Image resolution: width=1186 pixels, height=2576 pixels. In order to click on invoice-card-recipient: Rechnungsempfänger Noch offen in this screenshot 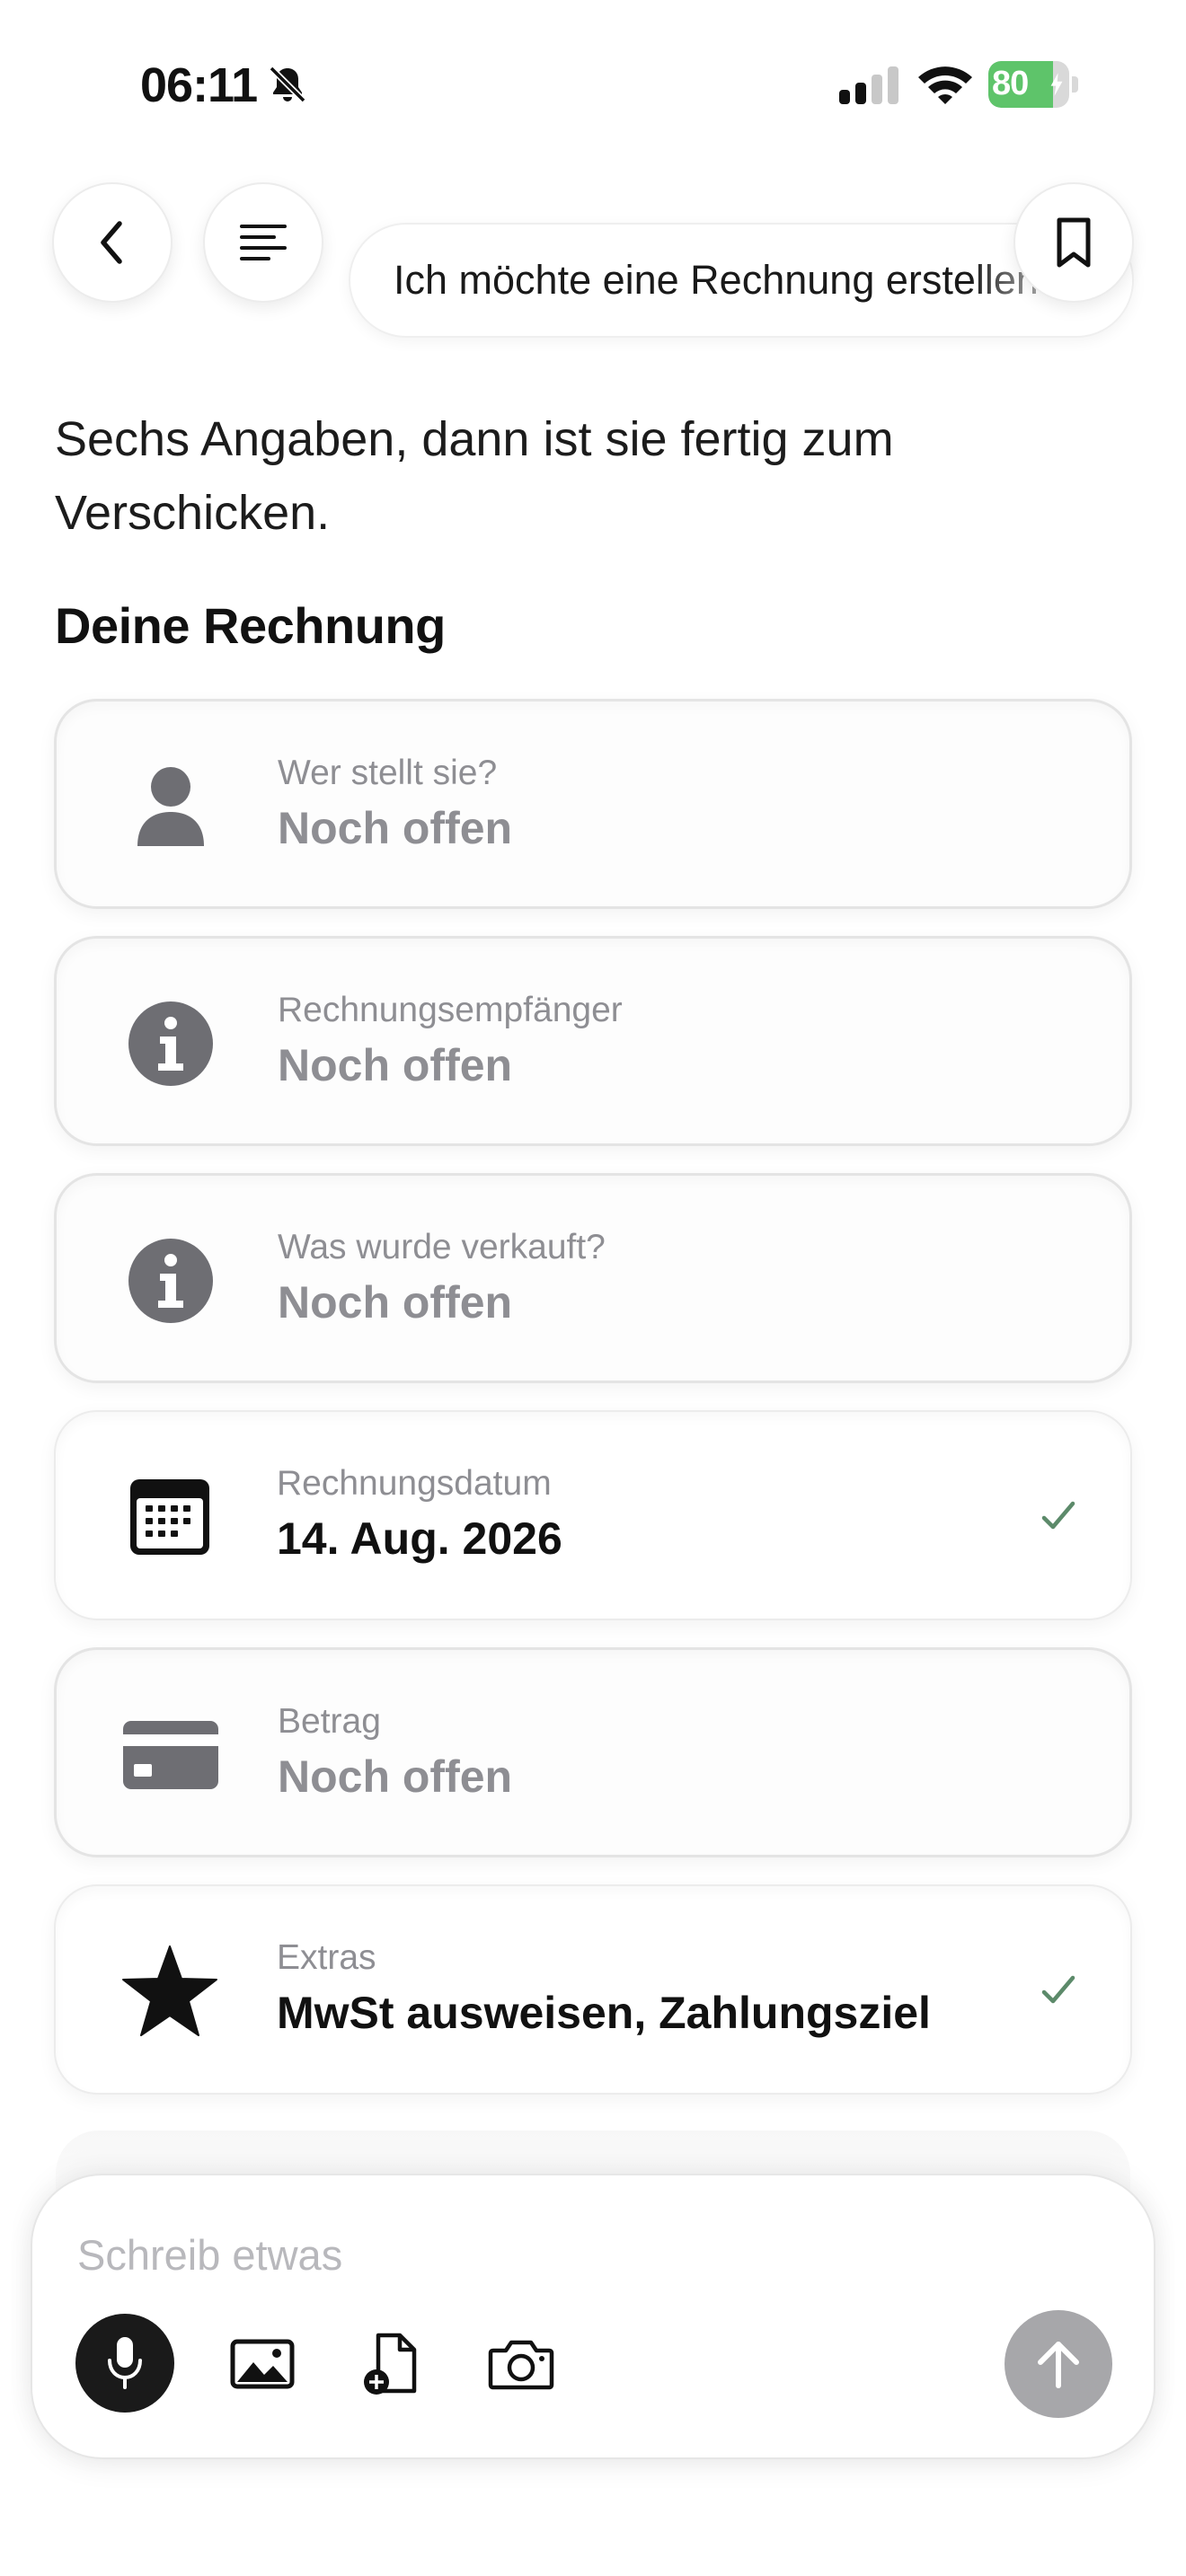, I will do `click(593, 1041)`.